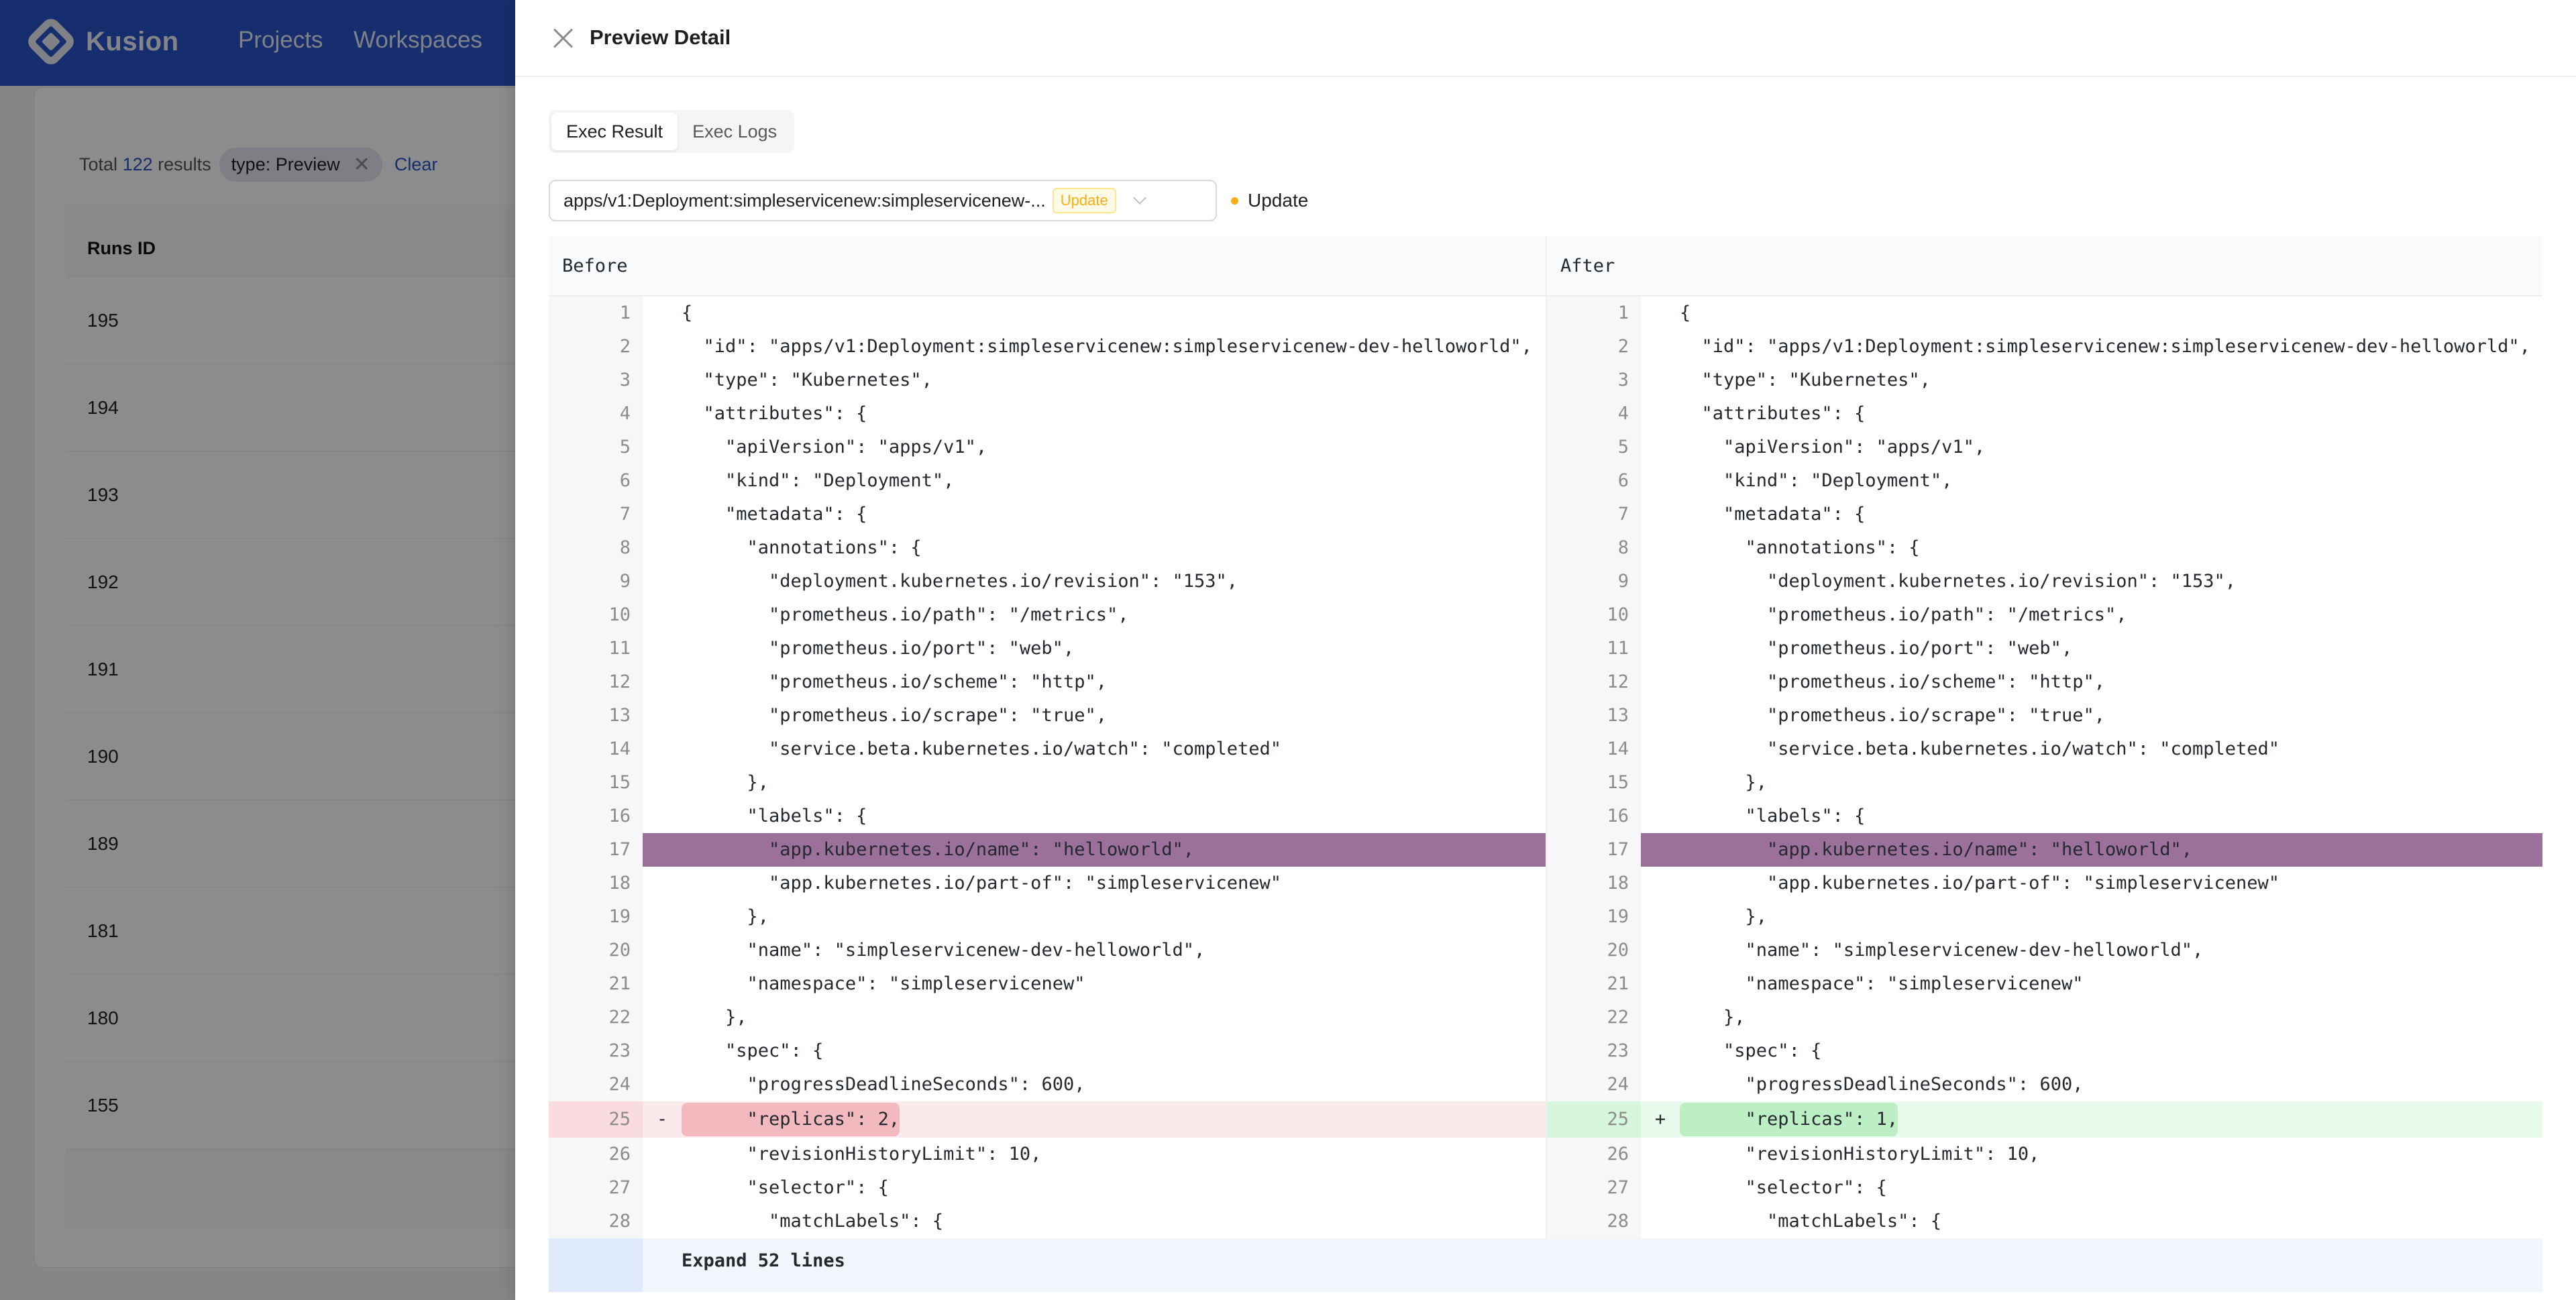  Describe the element at coordinates (2111, 1084) in the screenshot. I see `code-text: "progressDeadlineSeconds": 600,` at that location.